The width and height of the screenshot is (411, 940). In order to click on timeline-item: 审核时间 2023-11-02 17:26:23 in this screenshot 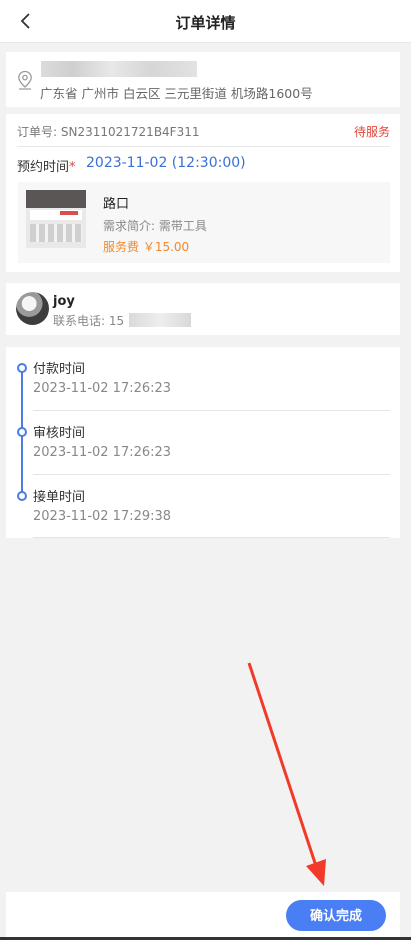, I will do `click(203, 443)`.